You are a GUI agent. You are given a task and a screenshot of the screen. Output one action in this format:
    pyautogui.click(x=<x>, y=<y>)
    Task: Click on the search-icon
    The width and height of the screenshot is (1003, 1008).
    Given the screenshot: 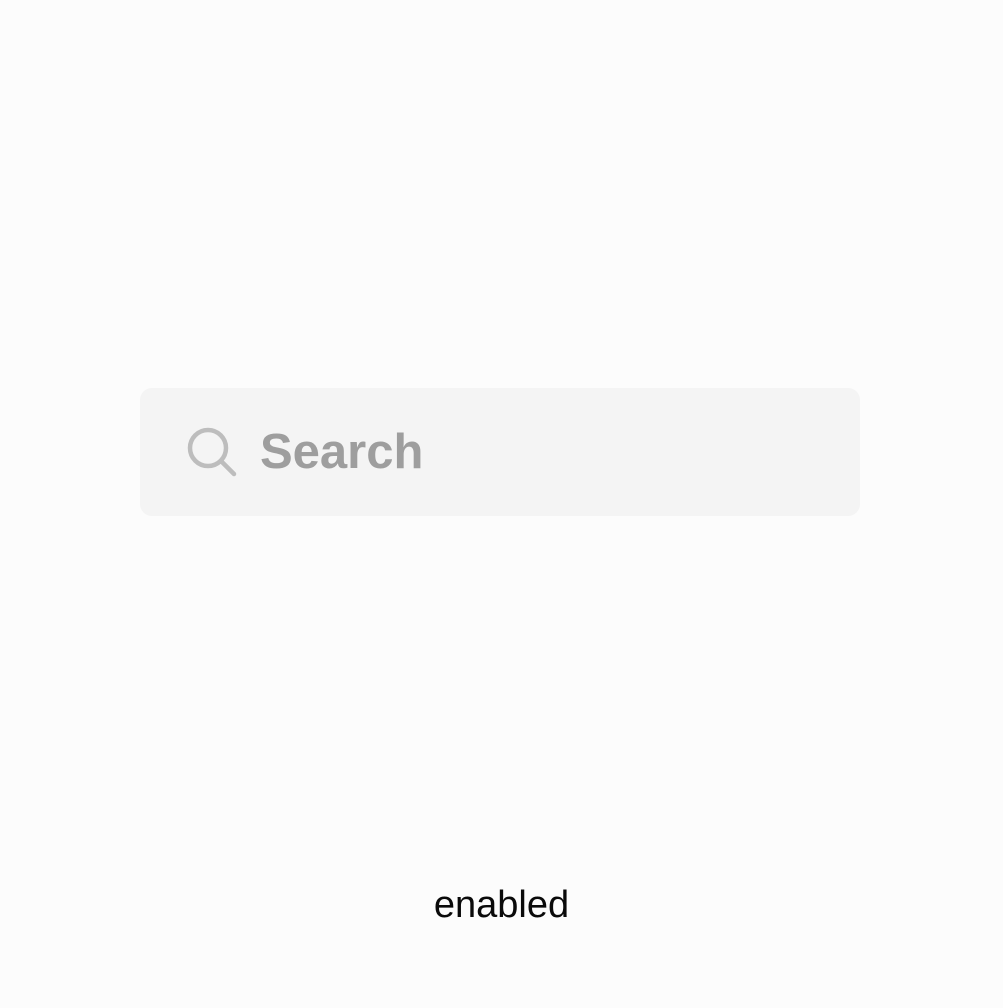 What is the action you would take?
    pyautogui.click(x=212, y=452)
    